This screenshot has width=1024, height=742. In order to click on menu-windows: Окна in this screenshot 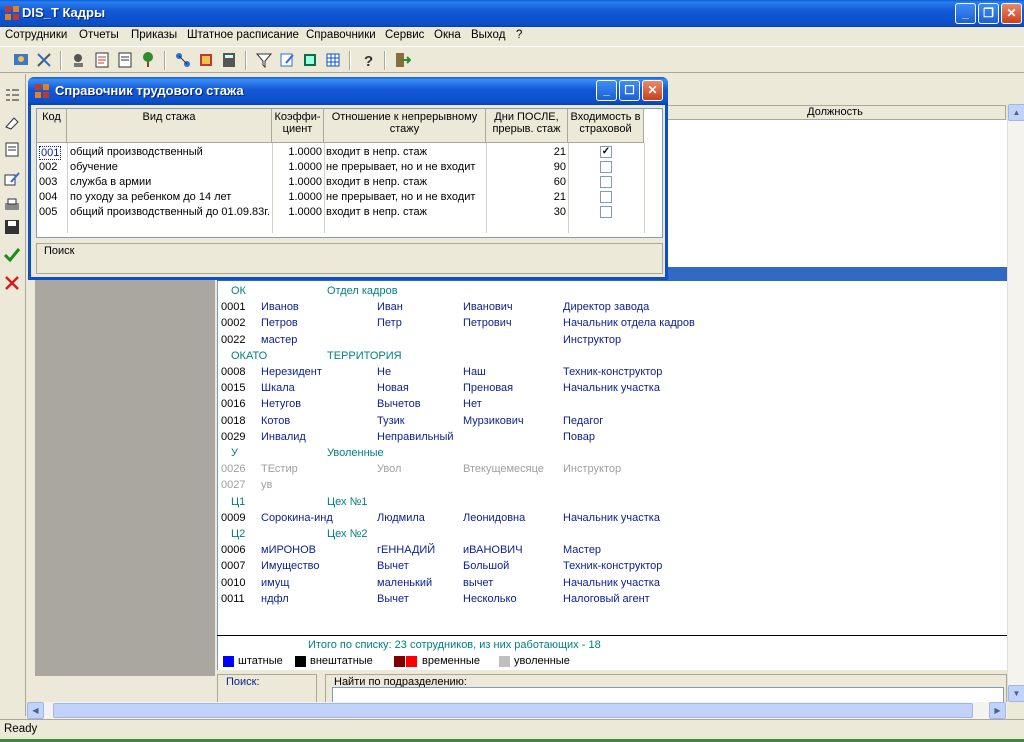, I will do `click(447, 35)`.